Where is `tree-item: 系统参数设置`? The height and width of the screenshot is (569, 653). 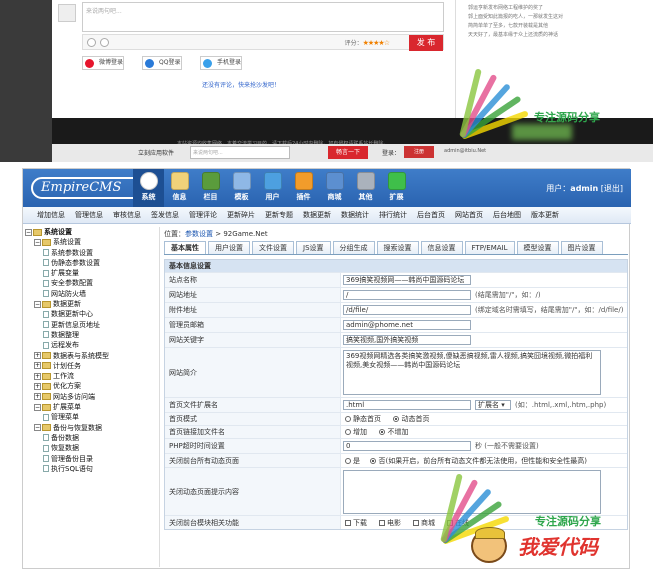
tree-item: 系统参数设置 is located at coordinates (92, 253).